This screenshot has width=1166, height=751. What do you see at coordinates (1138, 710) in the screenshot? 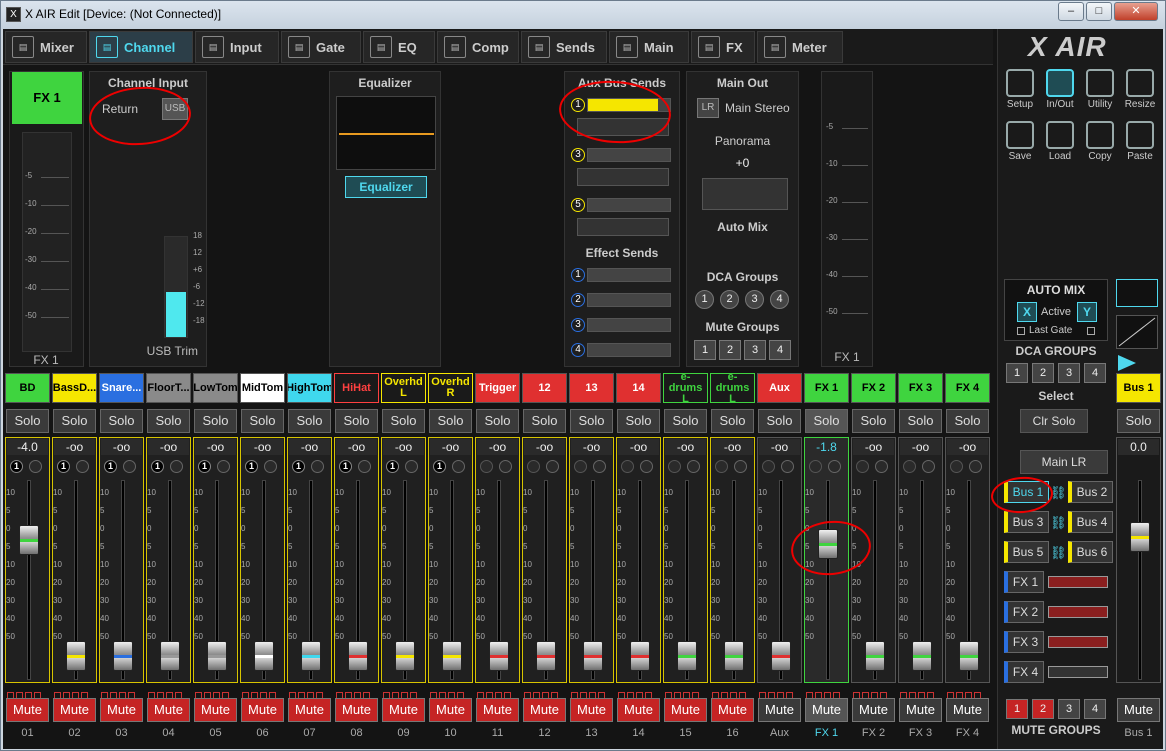
I see `bus-mute-button: Mute` at bounding box center [1138, 710].